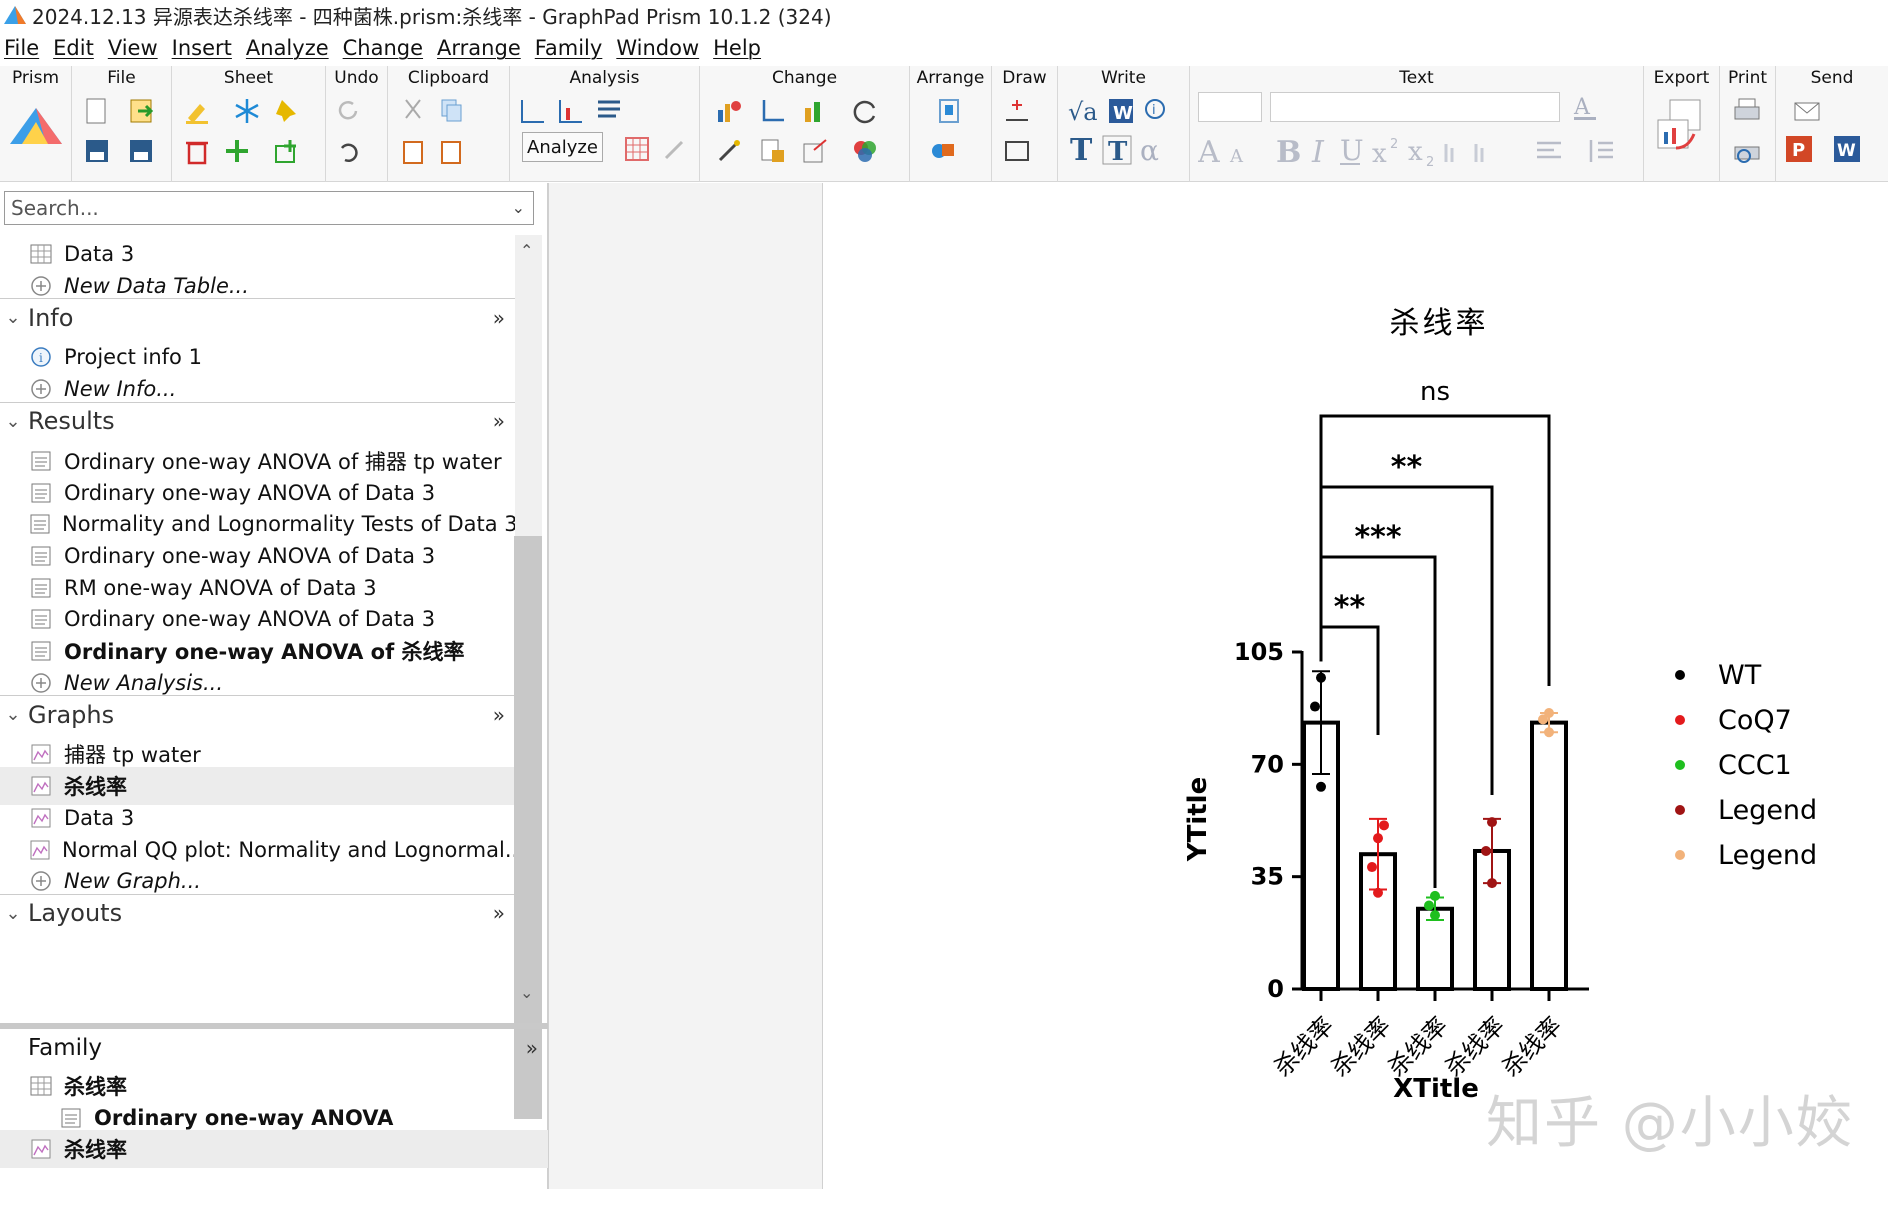  I want to click on equation-icon: √a, so click(1084, 111).